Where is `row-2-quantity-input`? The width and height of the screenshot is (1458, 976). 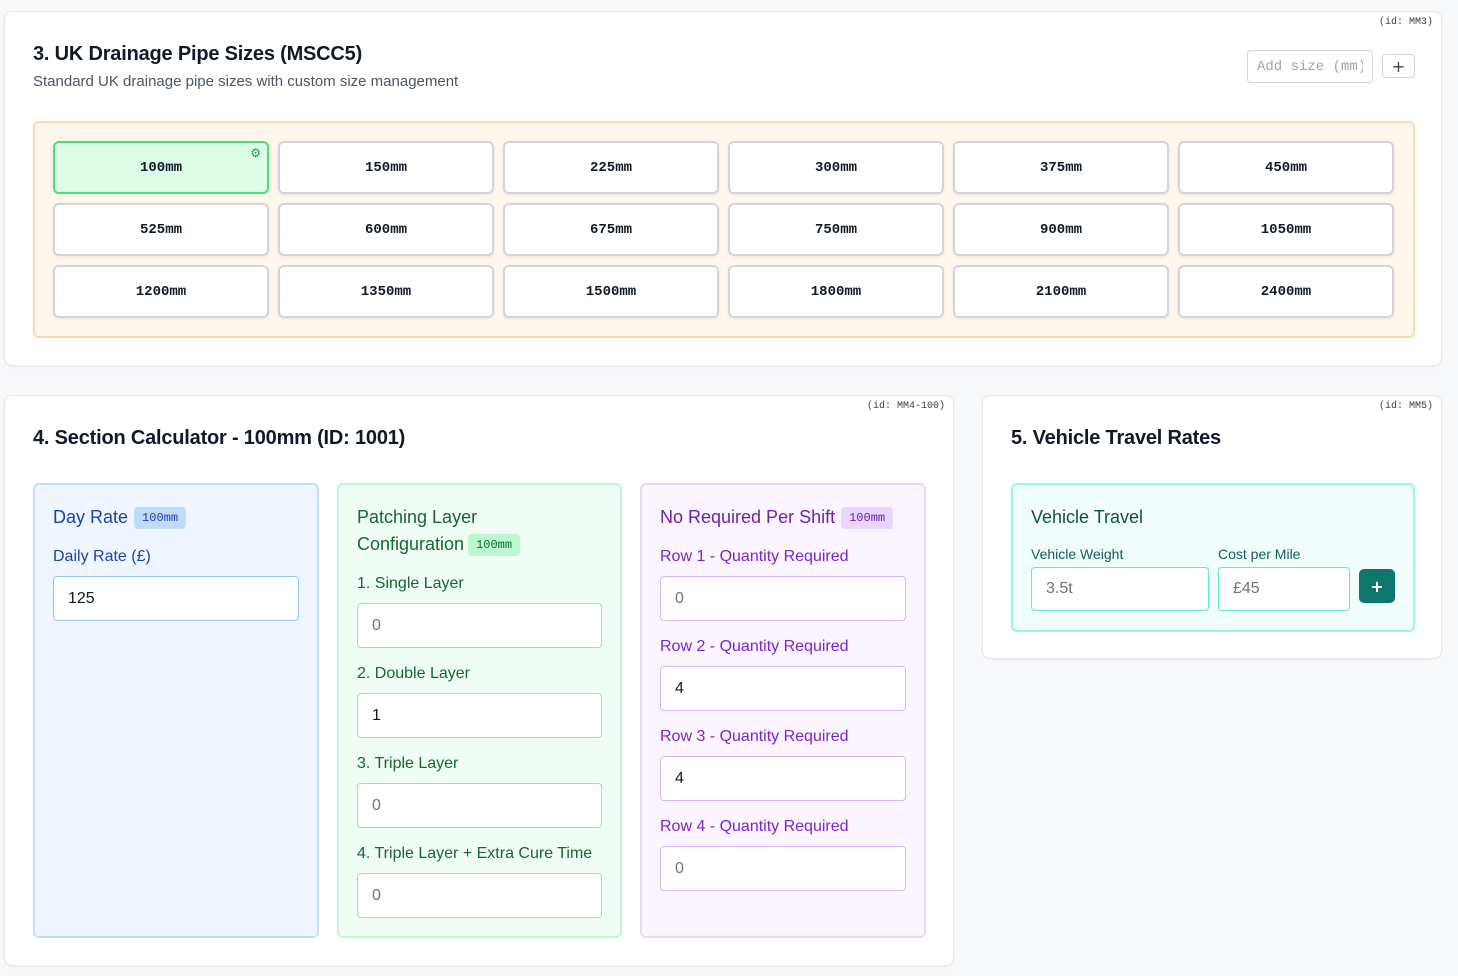 row-2-quantity-input is located at coordinates (783, 688).